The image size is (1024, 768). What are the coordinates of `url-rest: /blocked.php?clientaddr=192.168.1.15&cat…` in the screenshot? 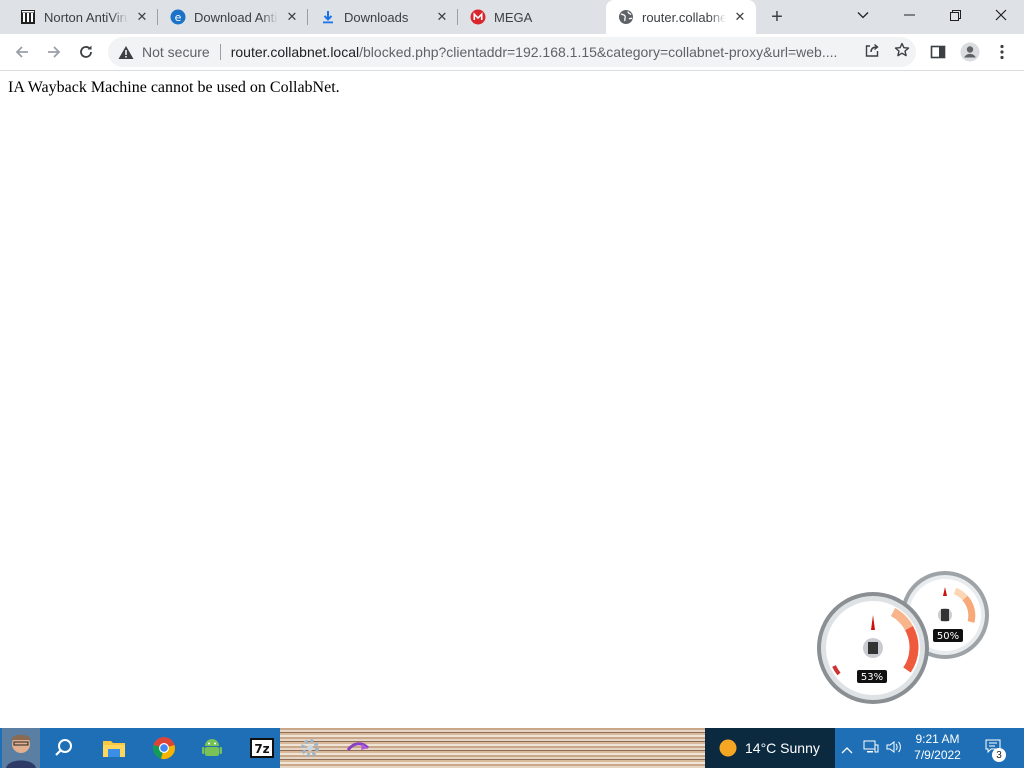 It's located at (598, 52).